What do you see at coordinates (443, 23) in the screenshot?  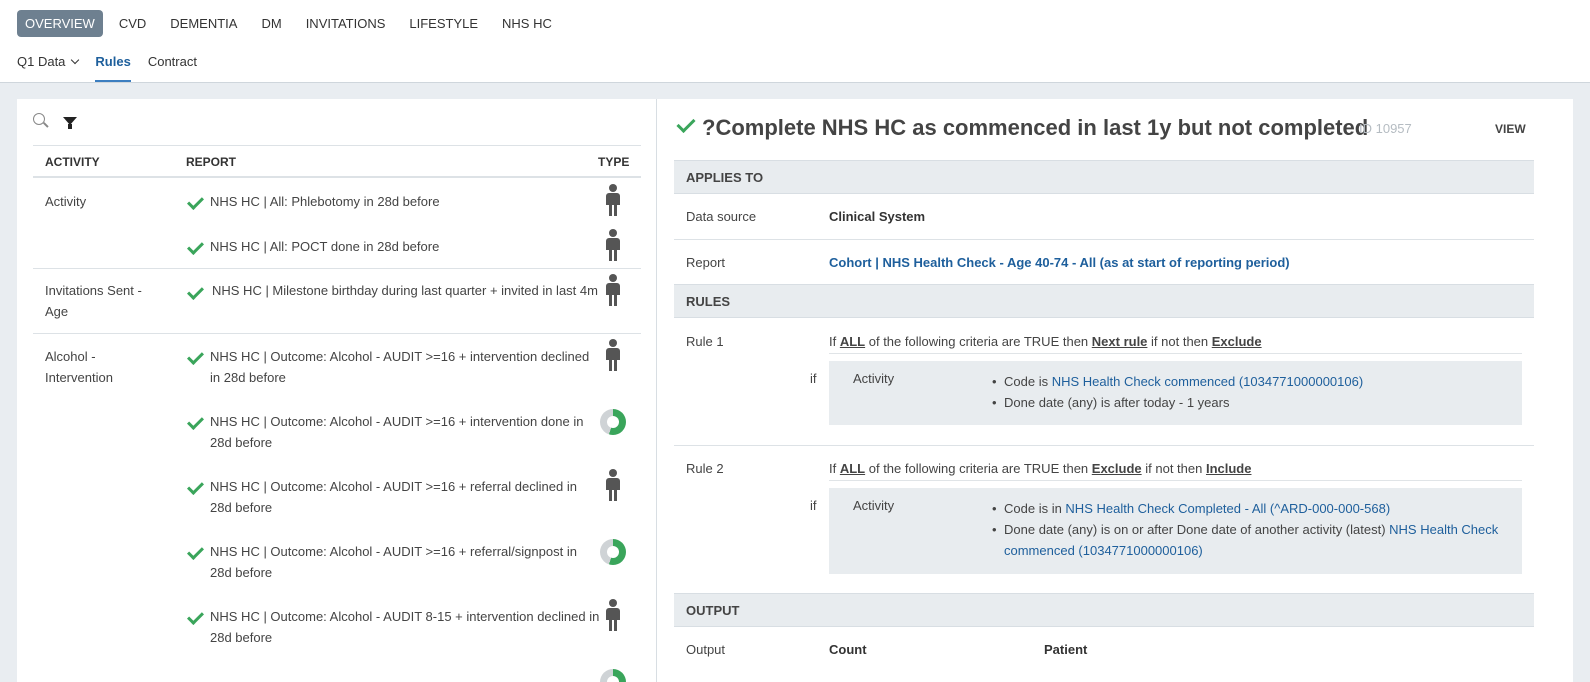 I see `tab-lifestyle: LIFESTYLE` at bounding box center [443, 23].